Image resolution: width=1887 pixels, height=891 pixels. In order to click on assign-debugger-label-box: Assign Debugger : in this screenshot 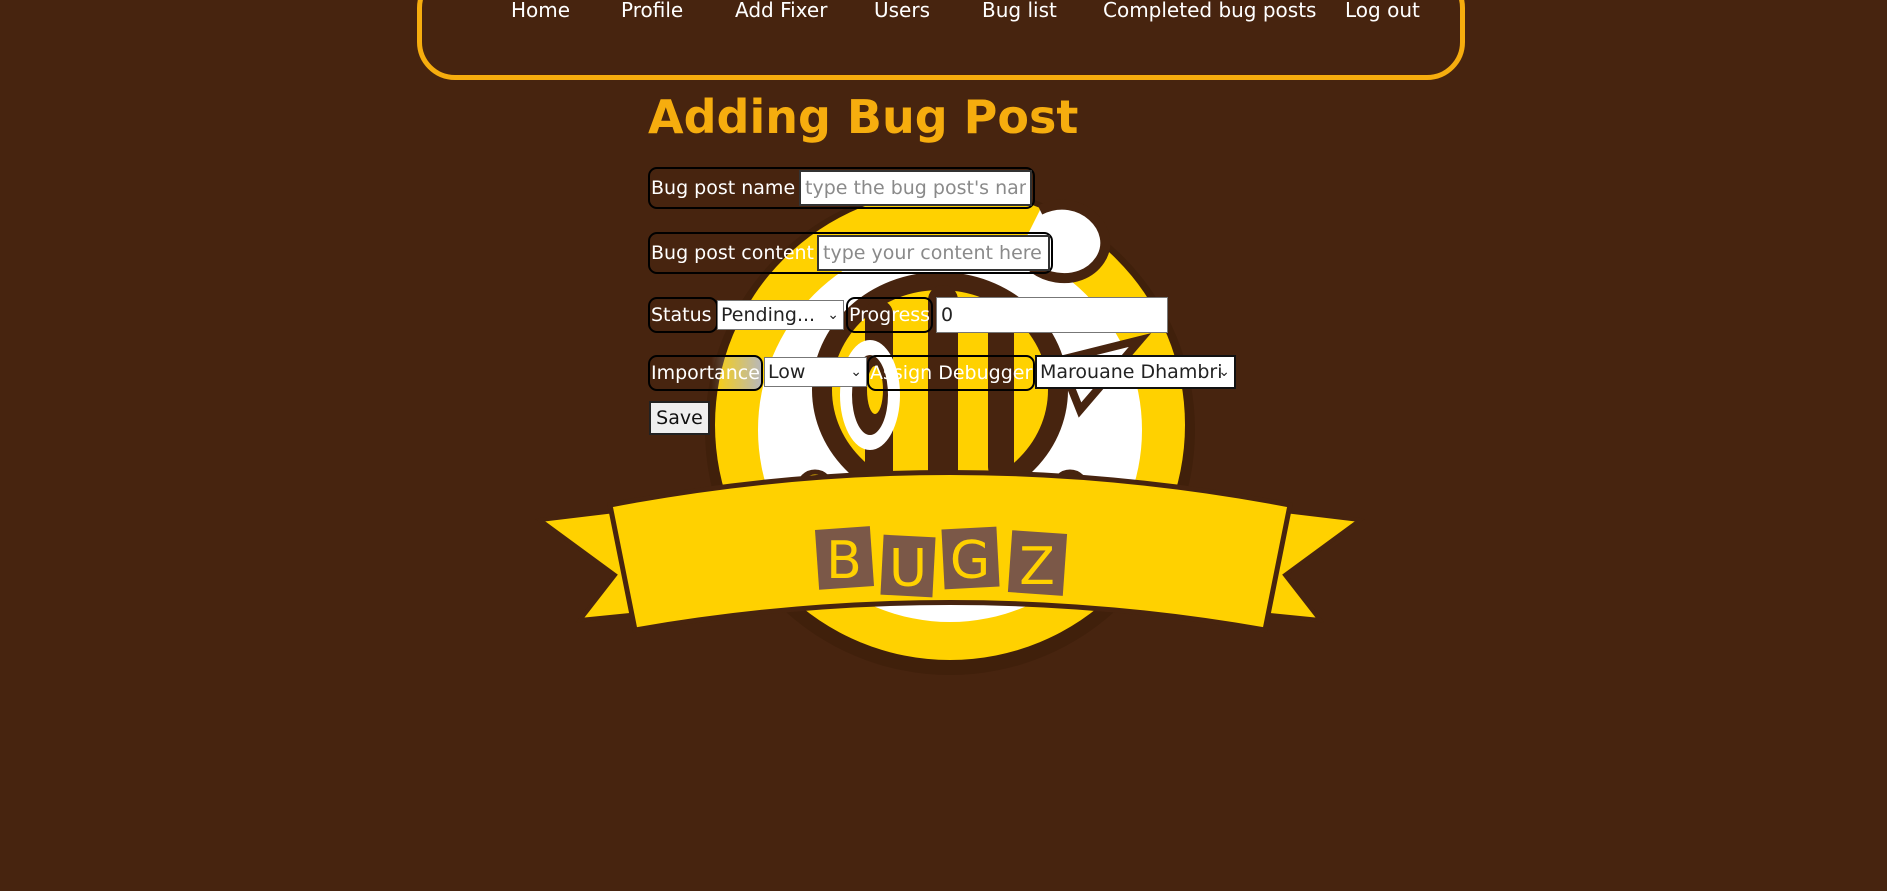, I will do `click(951, 373)`.